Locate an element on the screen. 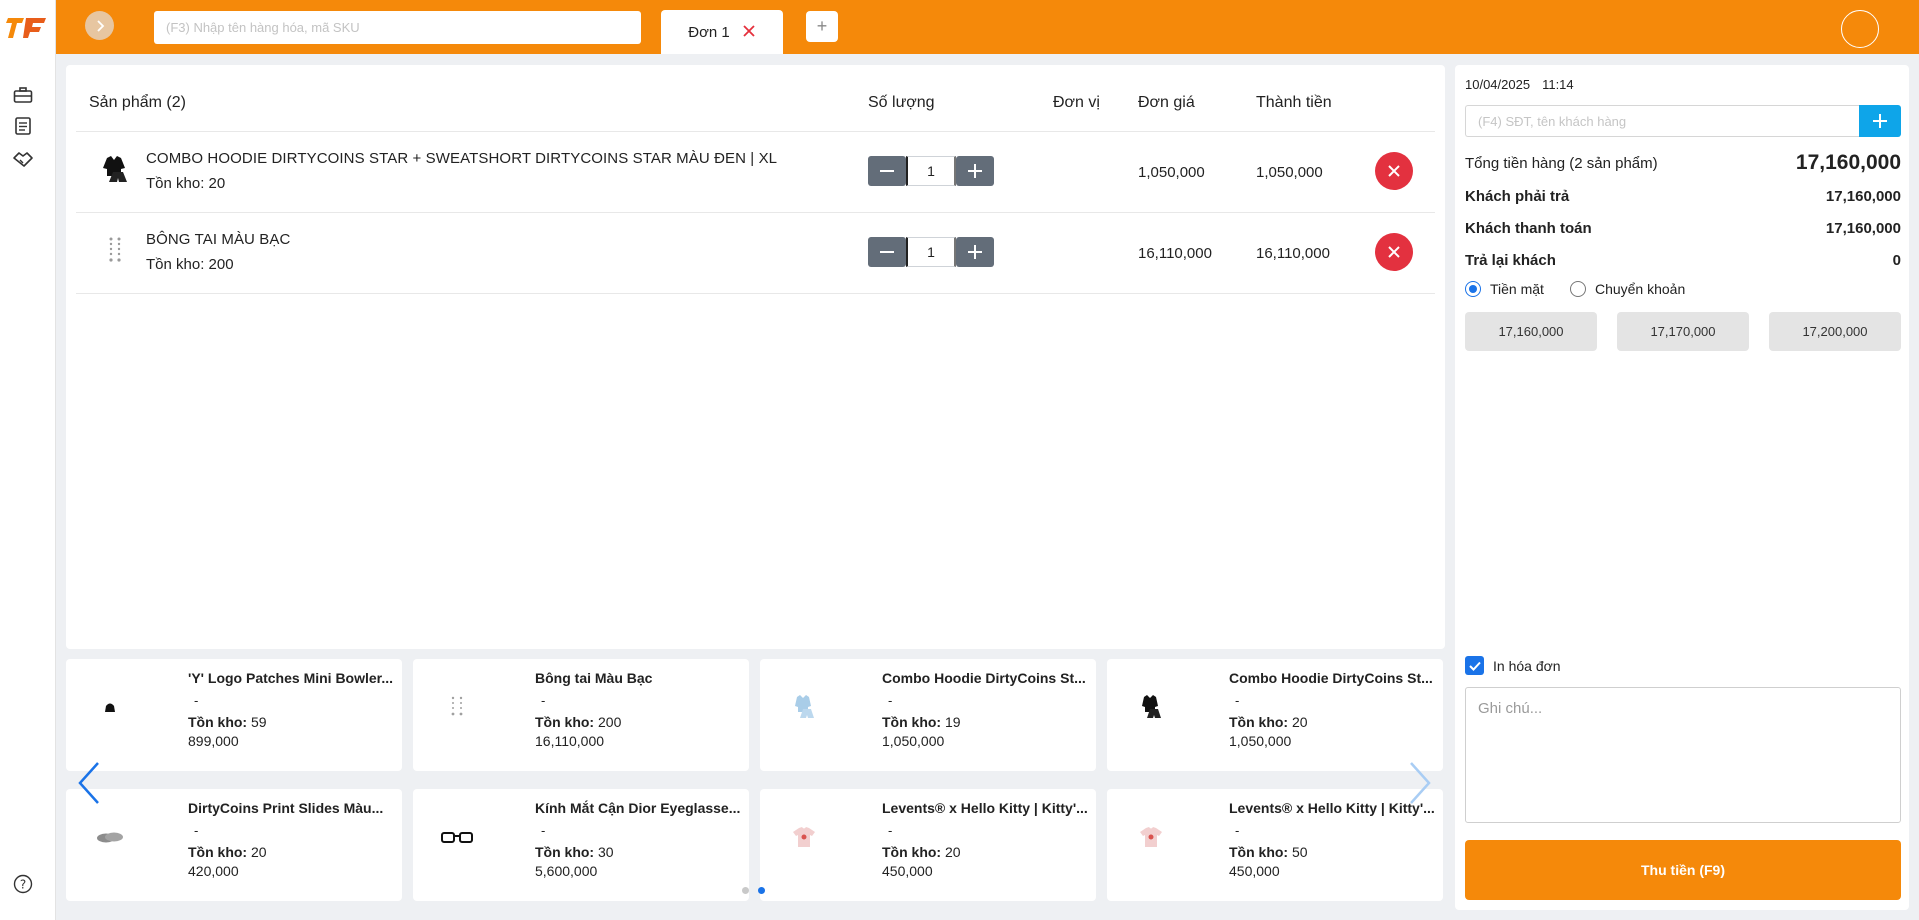 This screenshot has height=920, width=1919. chevron-right-icon is located at coordinates (1420, 783).